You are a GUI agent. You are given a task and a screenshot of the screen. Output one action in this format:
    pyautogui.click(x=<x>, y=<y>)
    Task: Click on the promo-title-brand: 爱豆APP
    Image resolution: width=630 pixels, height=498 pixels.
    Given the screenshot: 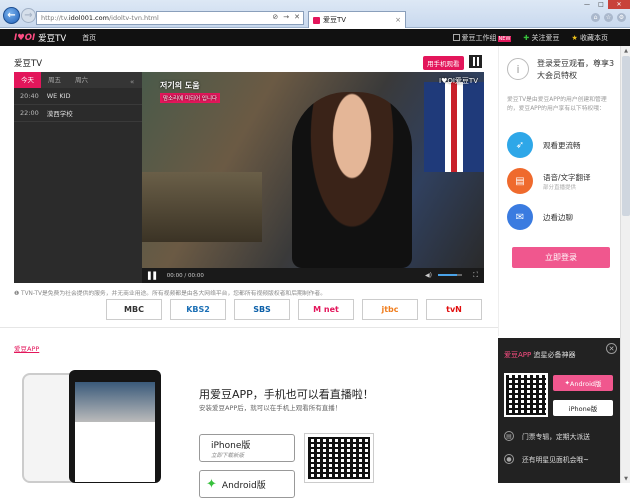 What is the action you would take?
    pyautogui.click(x=518, y=355)
    